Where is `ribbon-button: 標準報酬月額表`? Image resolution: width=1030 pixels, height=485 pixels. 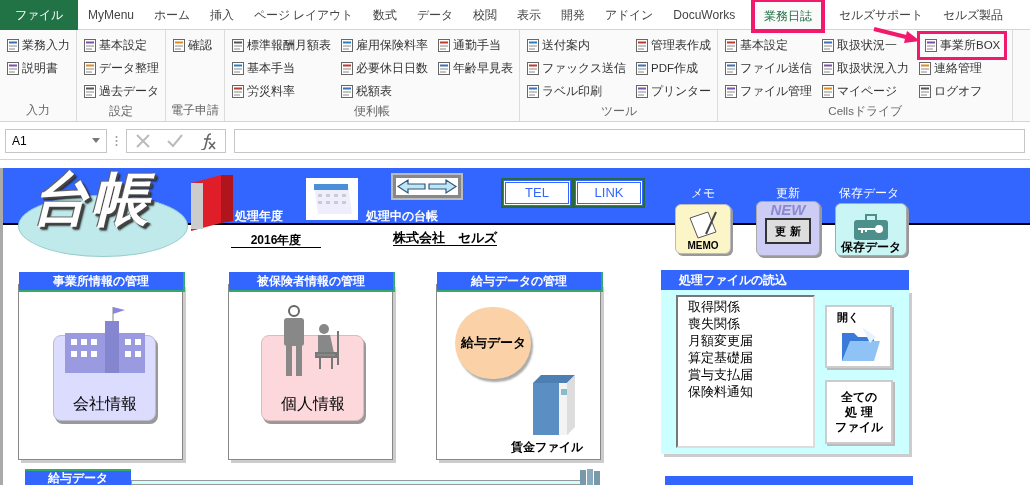 ribbon-button: 標準報酬月額表 is located at coordinates (281, 45).